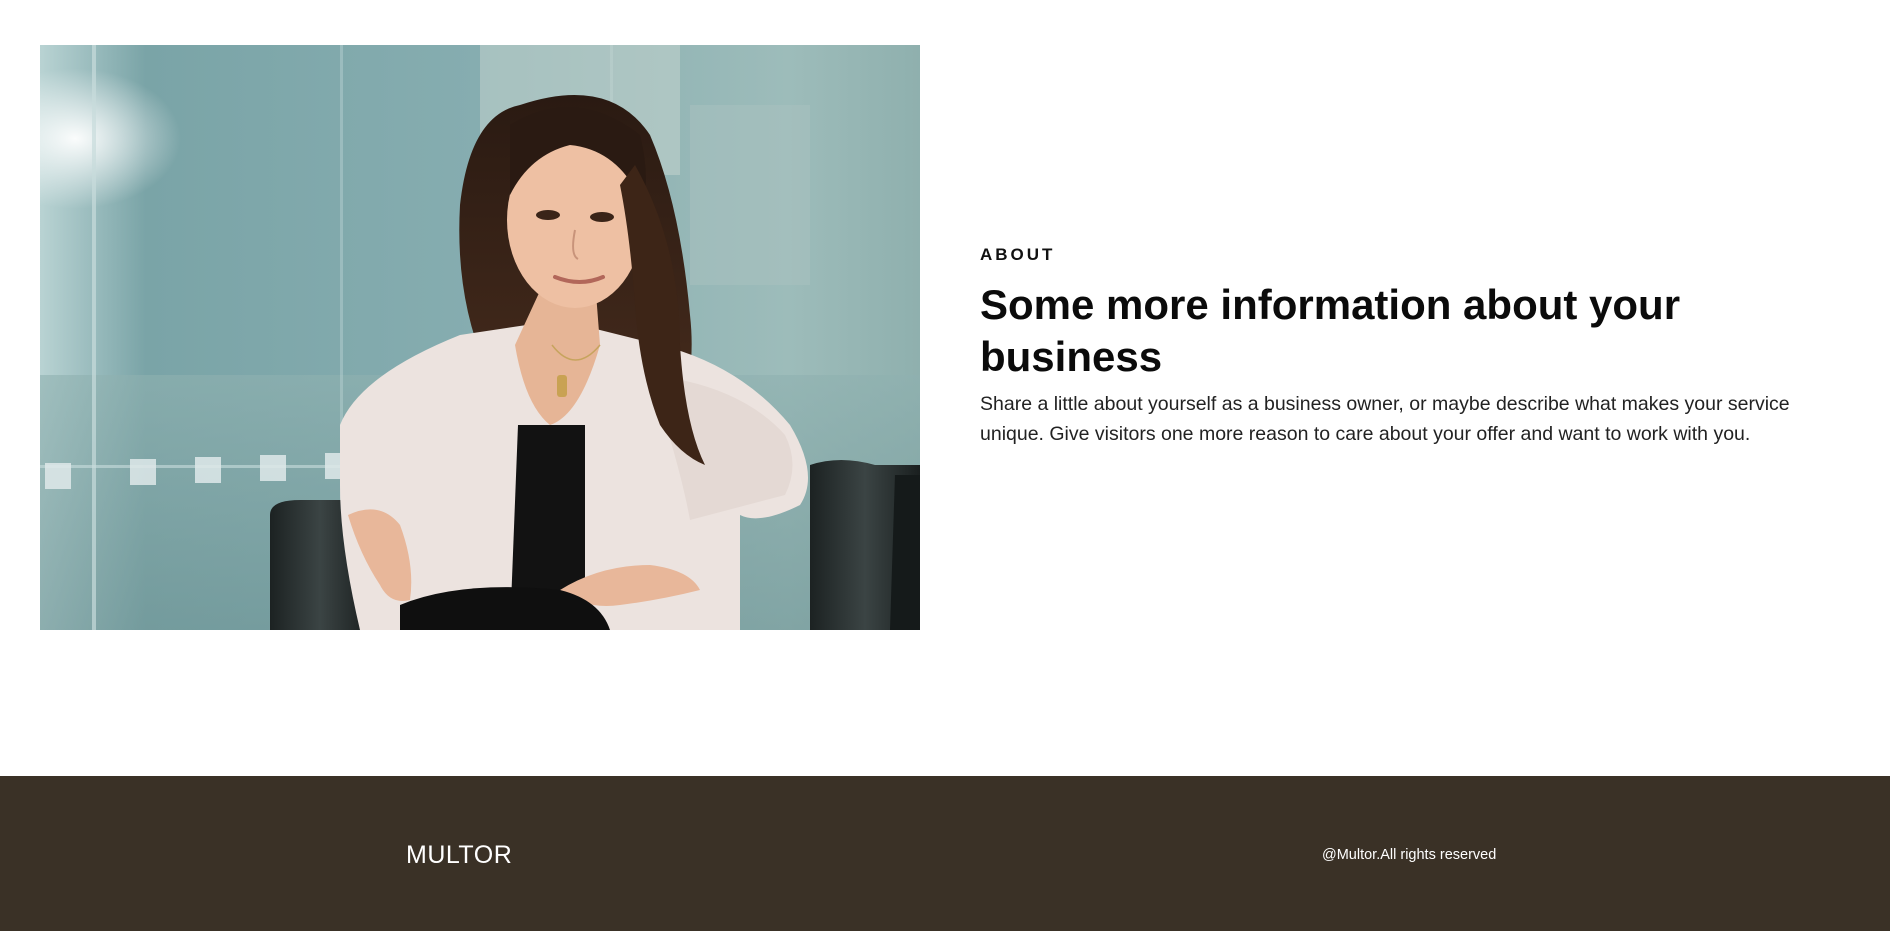 The height and width of the screenshot is (931, 1890). Describe the element at coordinates (1409, 855) in the screenshot. I see `footer-copyright: @Multor.All rights reserved` at that location.